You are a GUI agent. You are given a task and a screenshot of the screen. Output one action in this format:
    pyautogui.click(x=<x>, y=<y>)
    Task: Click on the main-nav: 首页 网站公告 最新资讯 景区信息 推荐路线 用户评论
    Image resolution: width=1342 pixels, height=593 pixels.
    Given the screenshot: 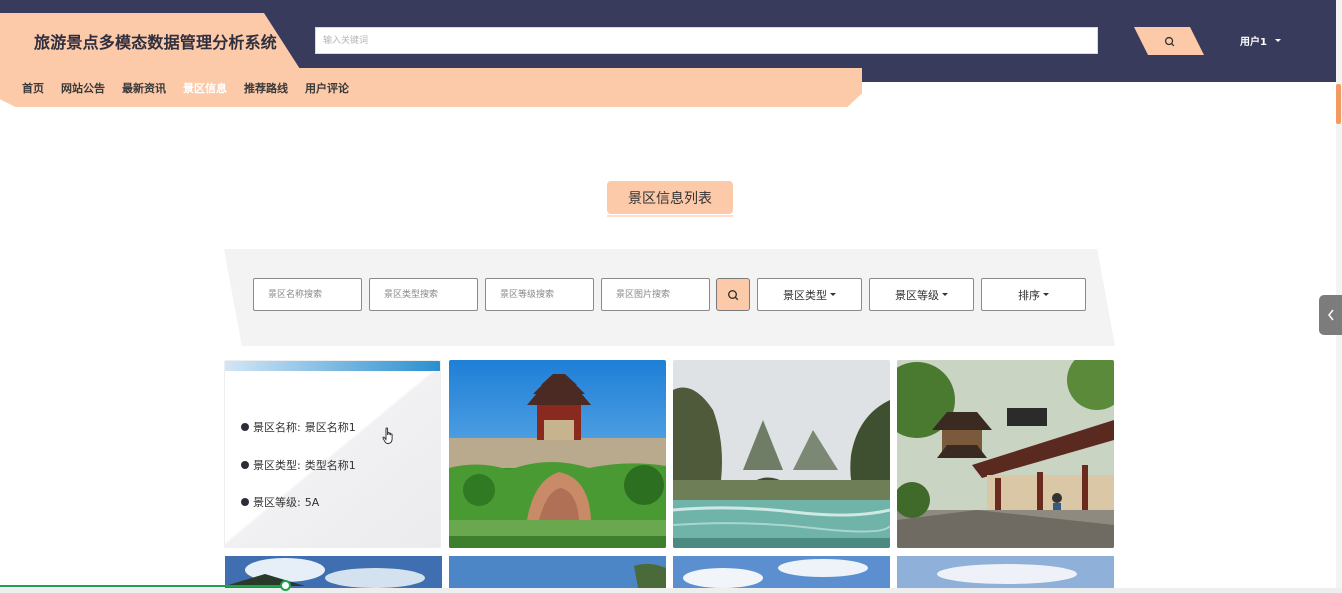 What is the action you would take?
    pyautogui.click(x=431, y=87)
    